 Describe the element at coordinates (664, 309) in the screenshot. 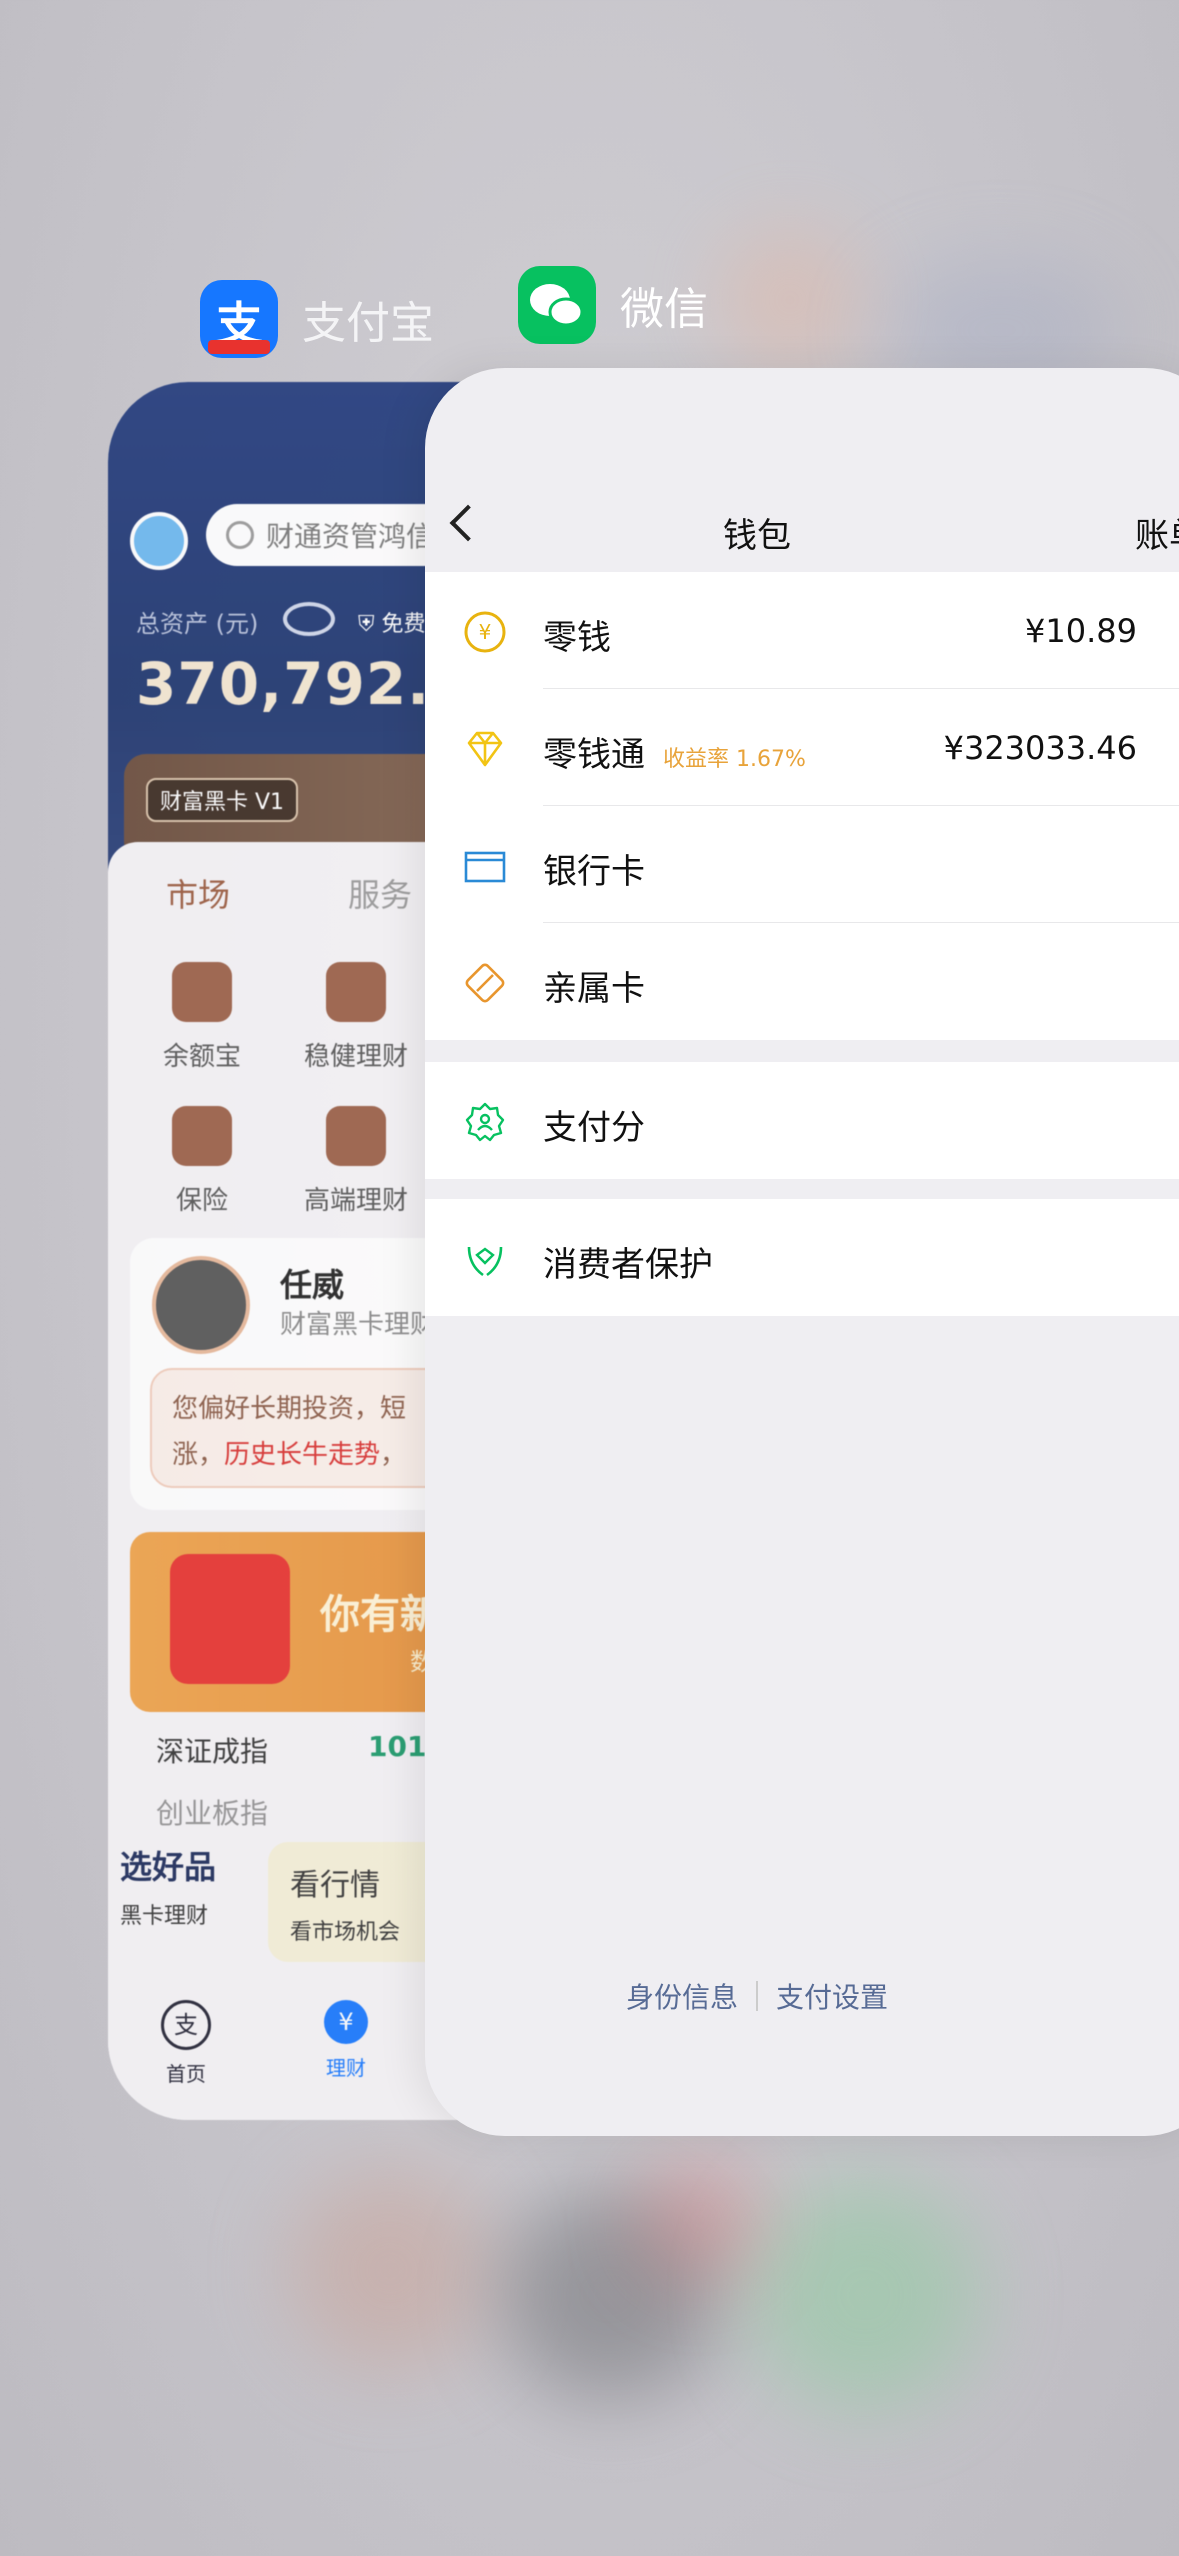

I see `wechat-app-name: 微信` at that location.